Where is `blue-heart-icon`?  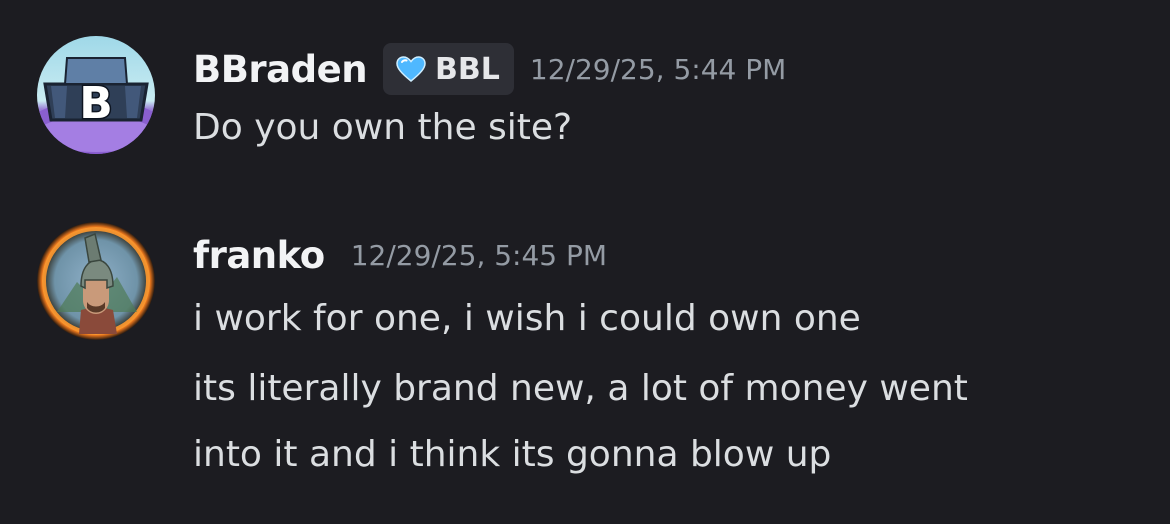 blue-heart-icon is located at coordinates (411, 69).